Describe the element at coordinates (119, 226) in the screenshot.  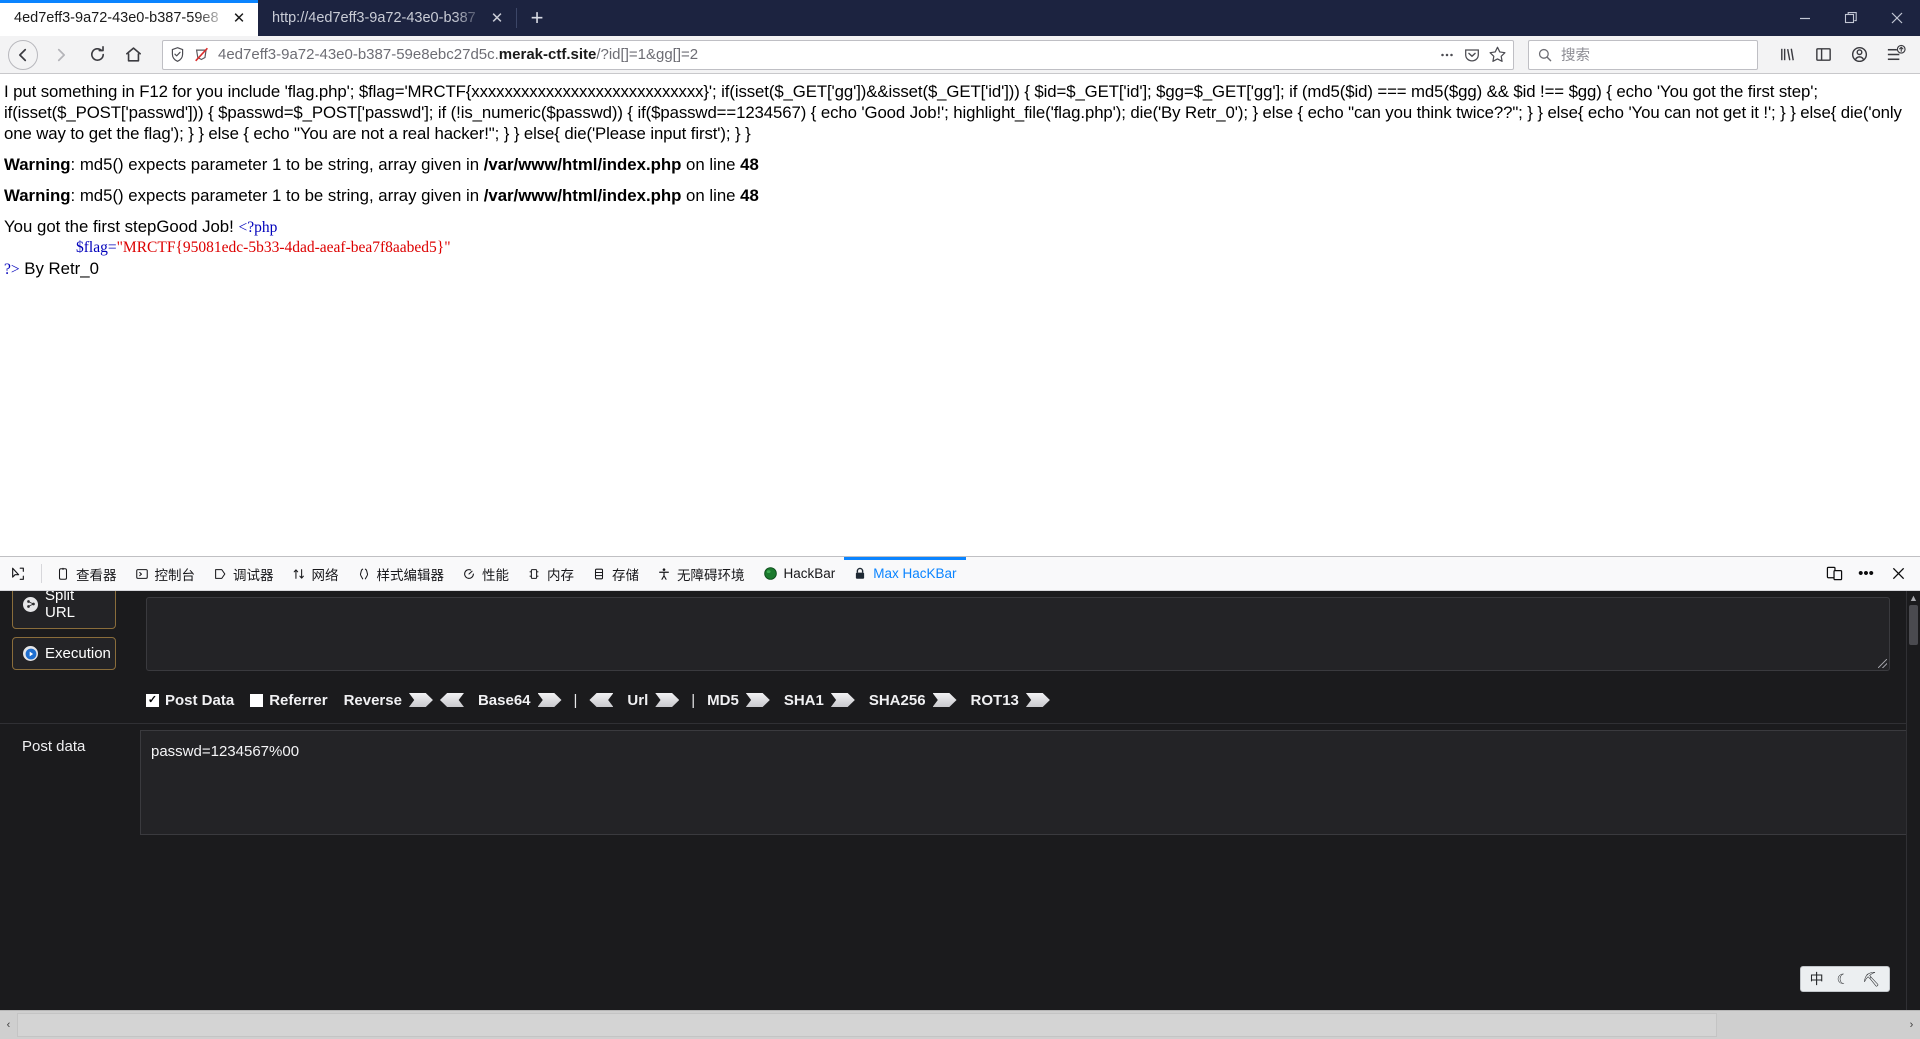
I see `success-message: You got the first stepGood Job!` at that location.